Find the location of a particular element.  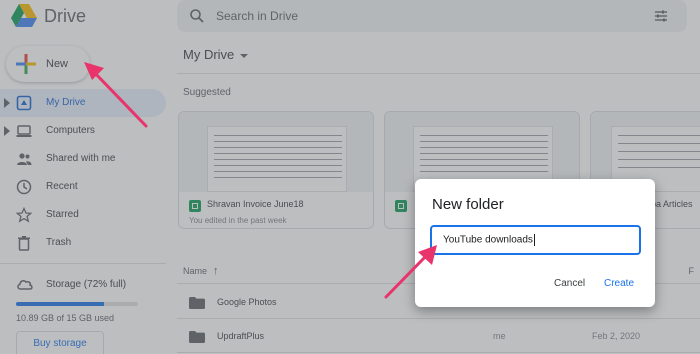

folder-name-text: YouTube downloads is located at coordinates (488, 240).